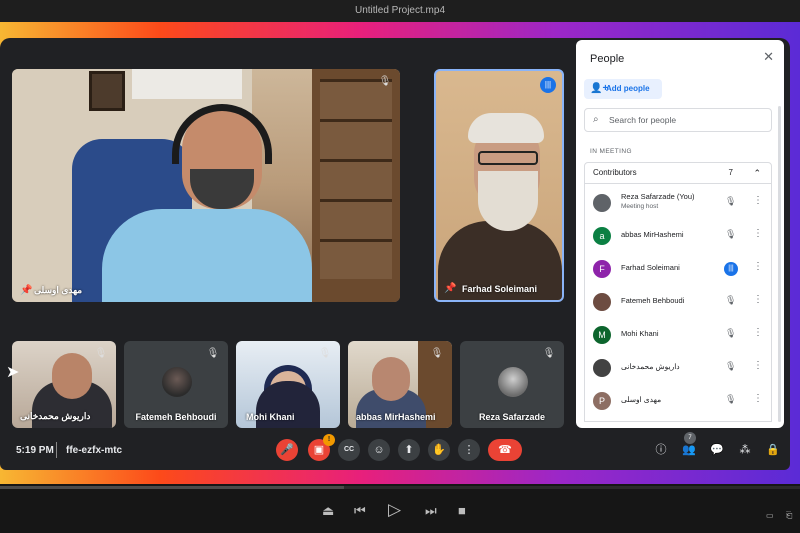 The image size is (800, 533). I want to click on list-item: M Mohi Khani 🎙 ⋮, so click(678, 335).